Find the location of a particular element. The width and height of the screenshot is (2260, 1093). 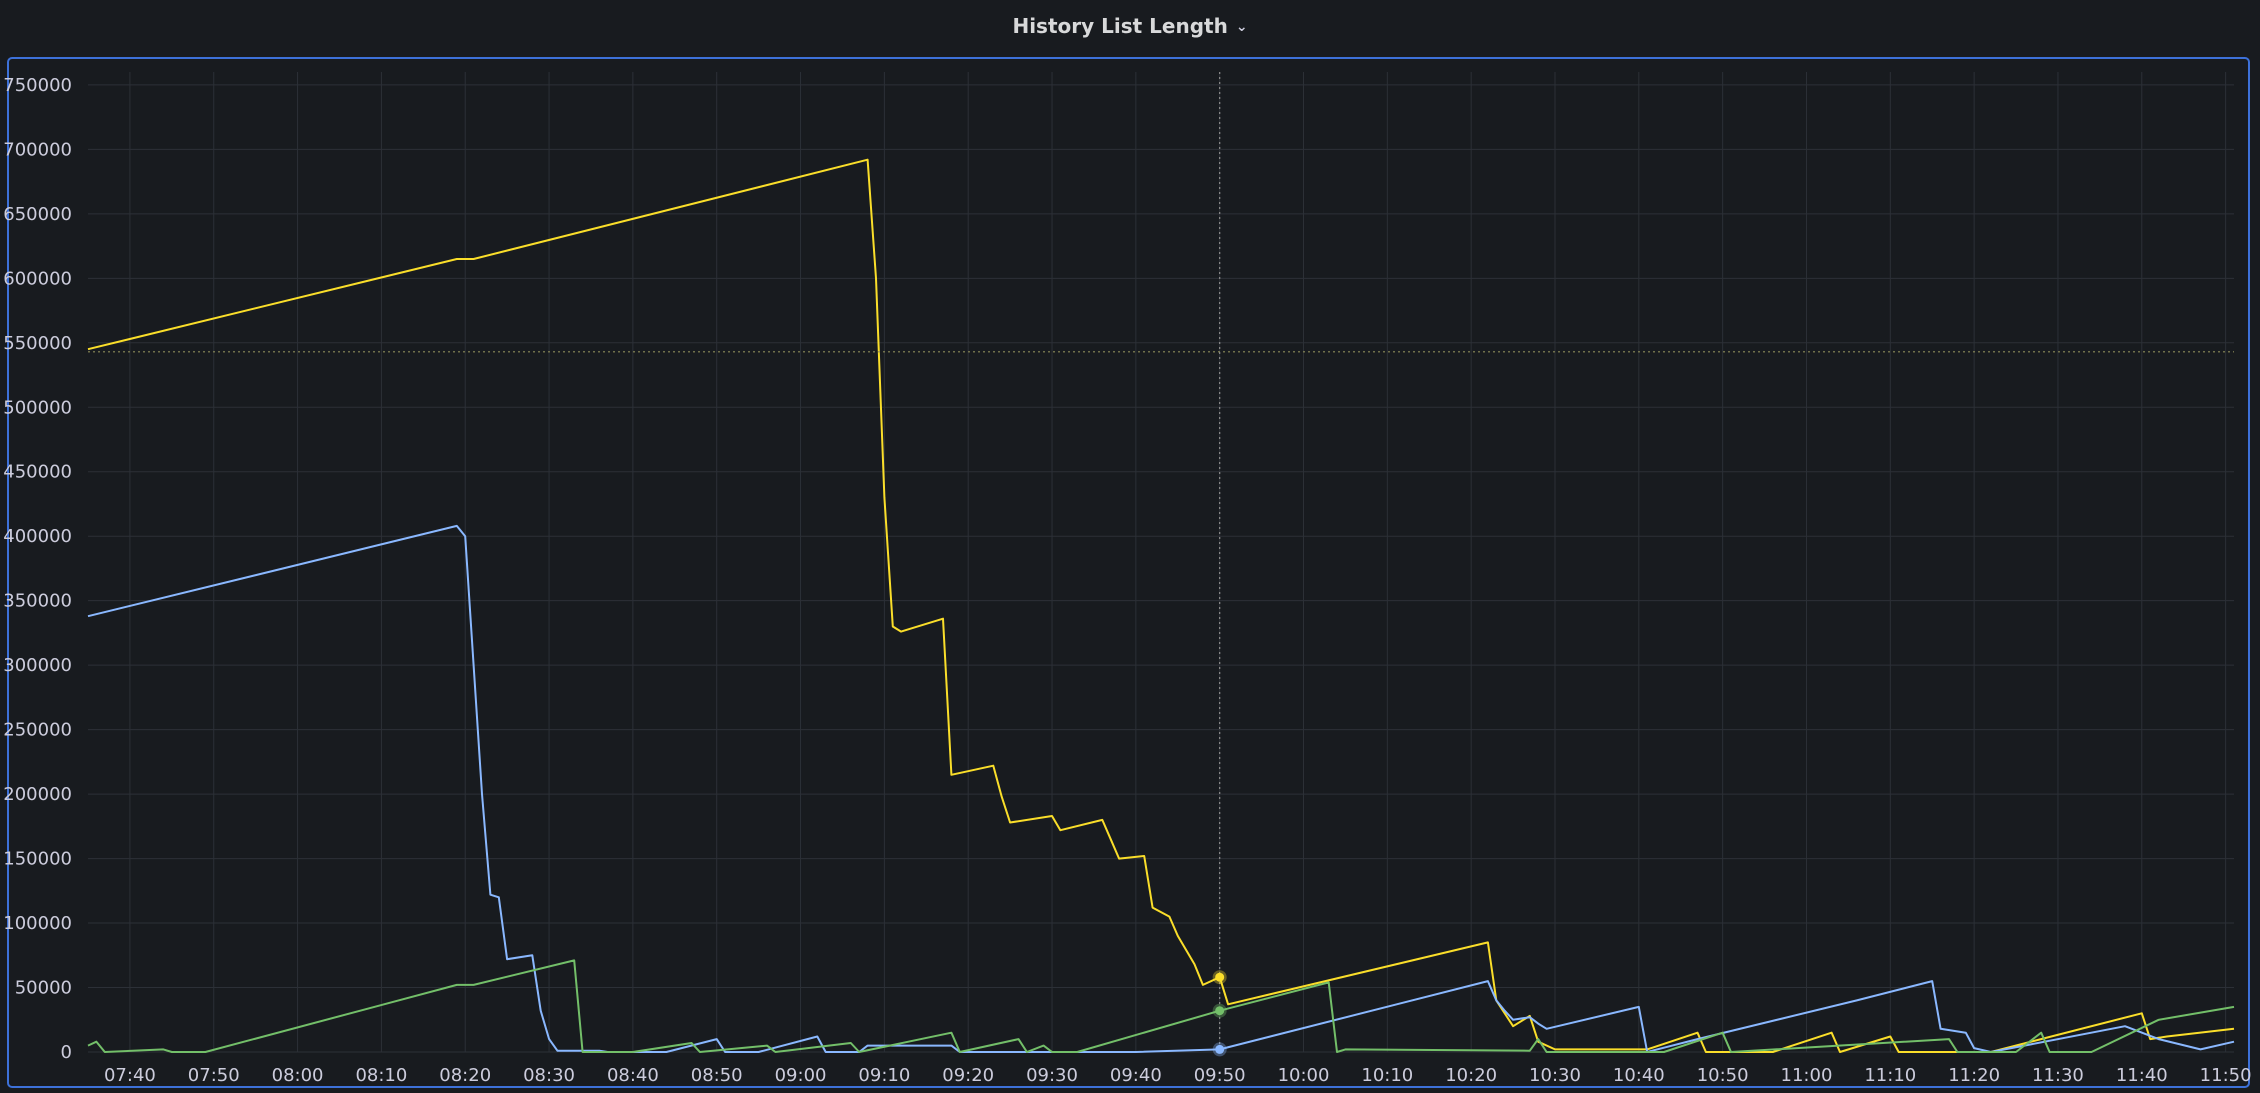

x-tick-label: 10:10 is located at coordinates (1387, 1075).